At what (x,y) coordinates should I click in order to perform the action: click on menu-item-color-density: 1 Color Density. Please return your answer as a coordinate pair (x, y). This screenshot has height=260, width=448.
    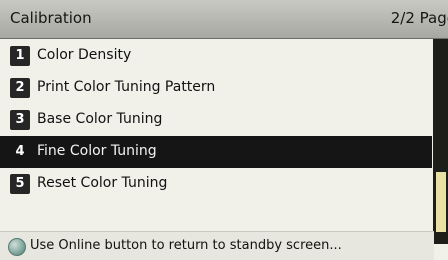
    Looking at the image, I should click on (216, 56).